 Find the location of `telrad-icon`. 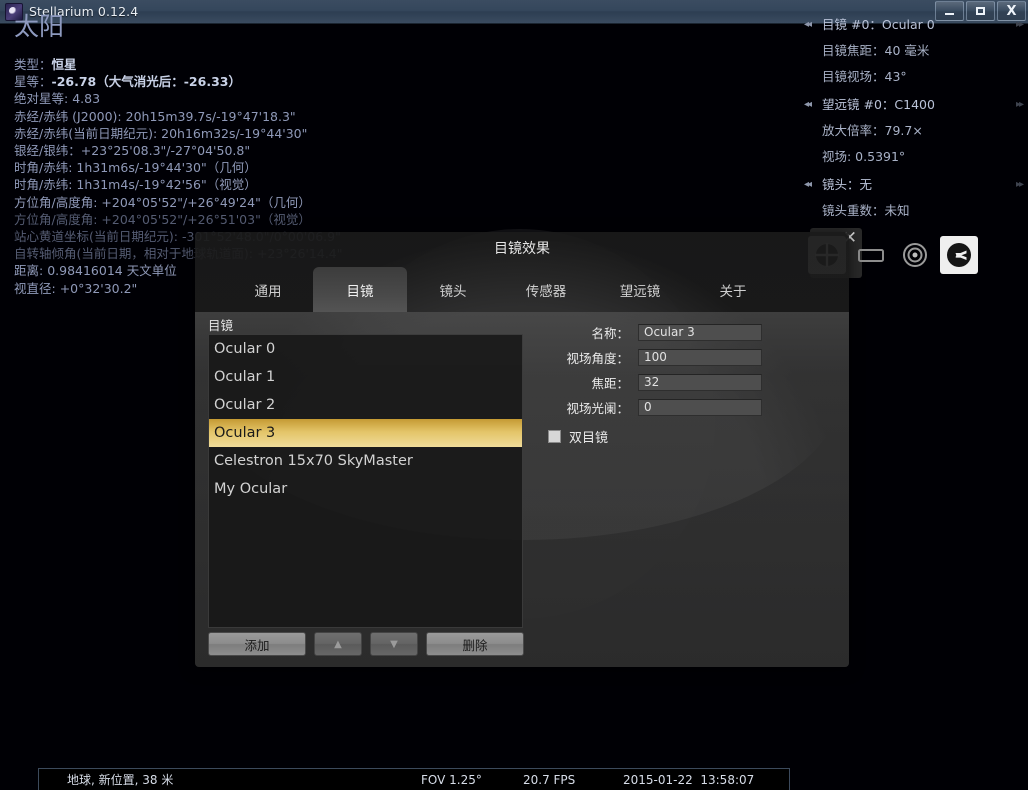

telrad-icon is located at coordinates (915, 255).